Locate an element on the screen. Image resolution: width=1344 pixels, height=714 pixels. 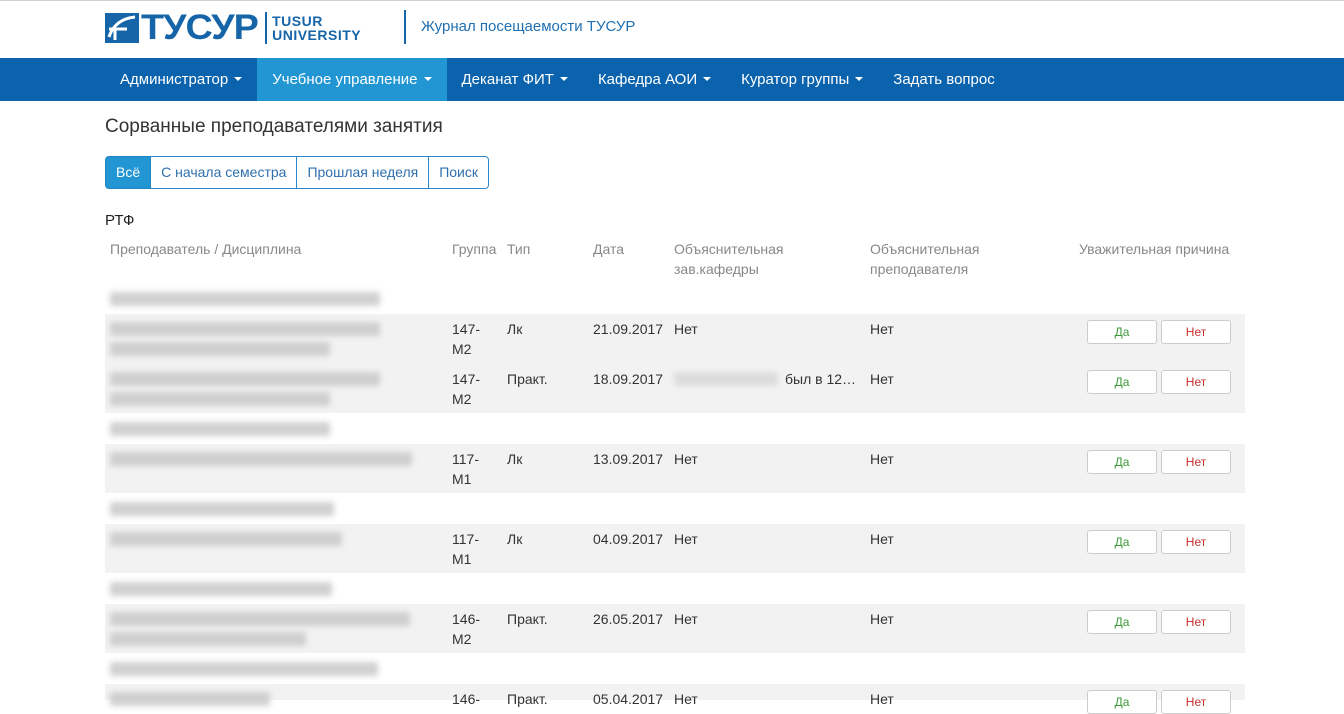
logo-divider is located at coordinates (266, 28).